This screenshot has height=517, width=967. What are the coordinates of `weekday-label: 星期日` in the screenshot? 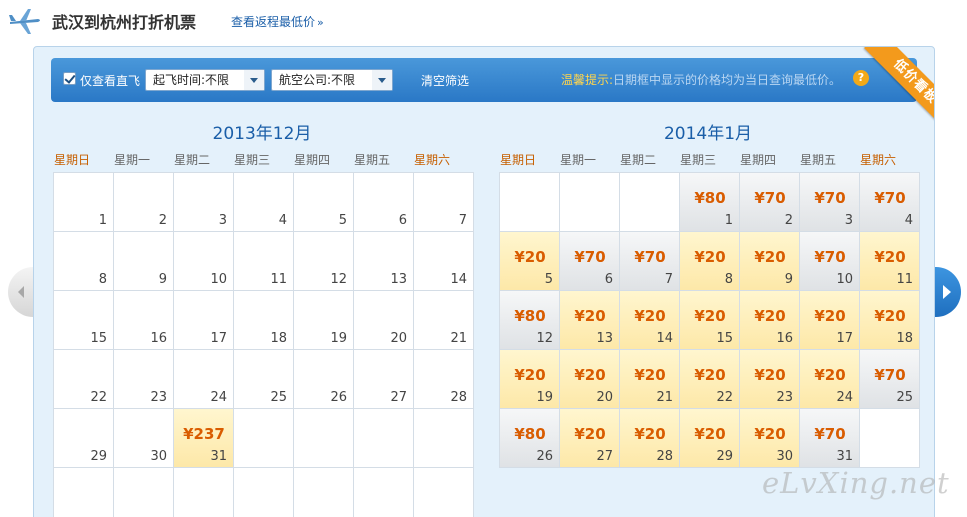 It's located at (72, 160).